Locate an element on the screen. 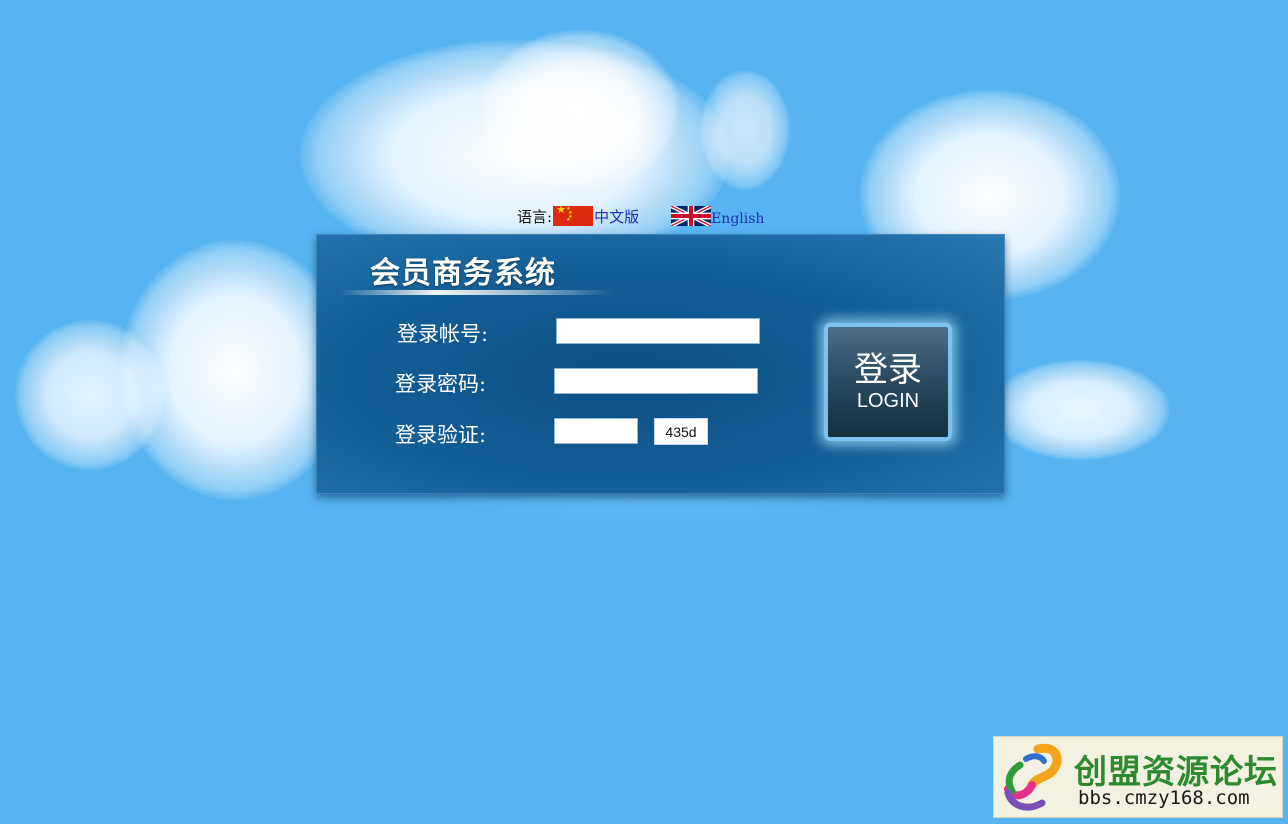 The image size is (1288, 824). china-flag-icon: ★ ★ ★ ★ ★ is located at coordinates (573, 216).